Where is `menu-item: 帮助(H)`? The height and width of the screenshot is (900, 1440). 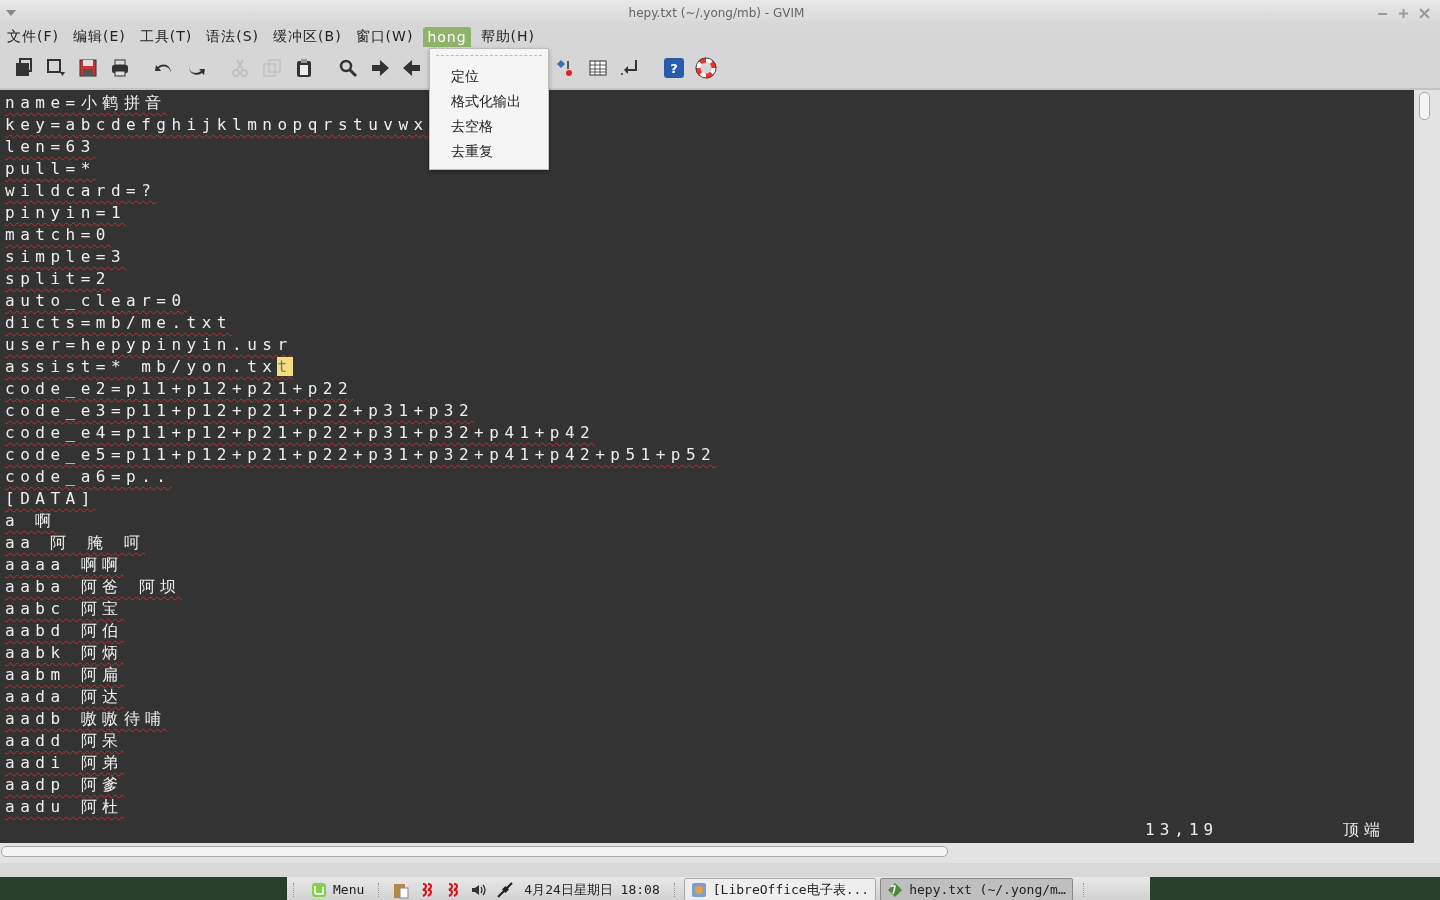 menu-item: 帮助(H) is located at coordinates (508, 37).